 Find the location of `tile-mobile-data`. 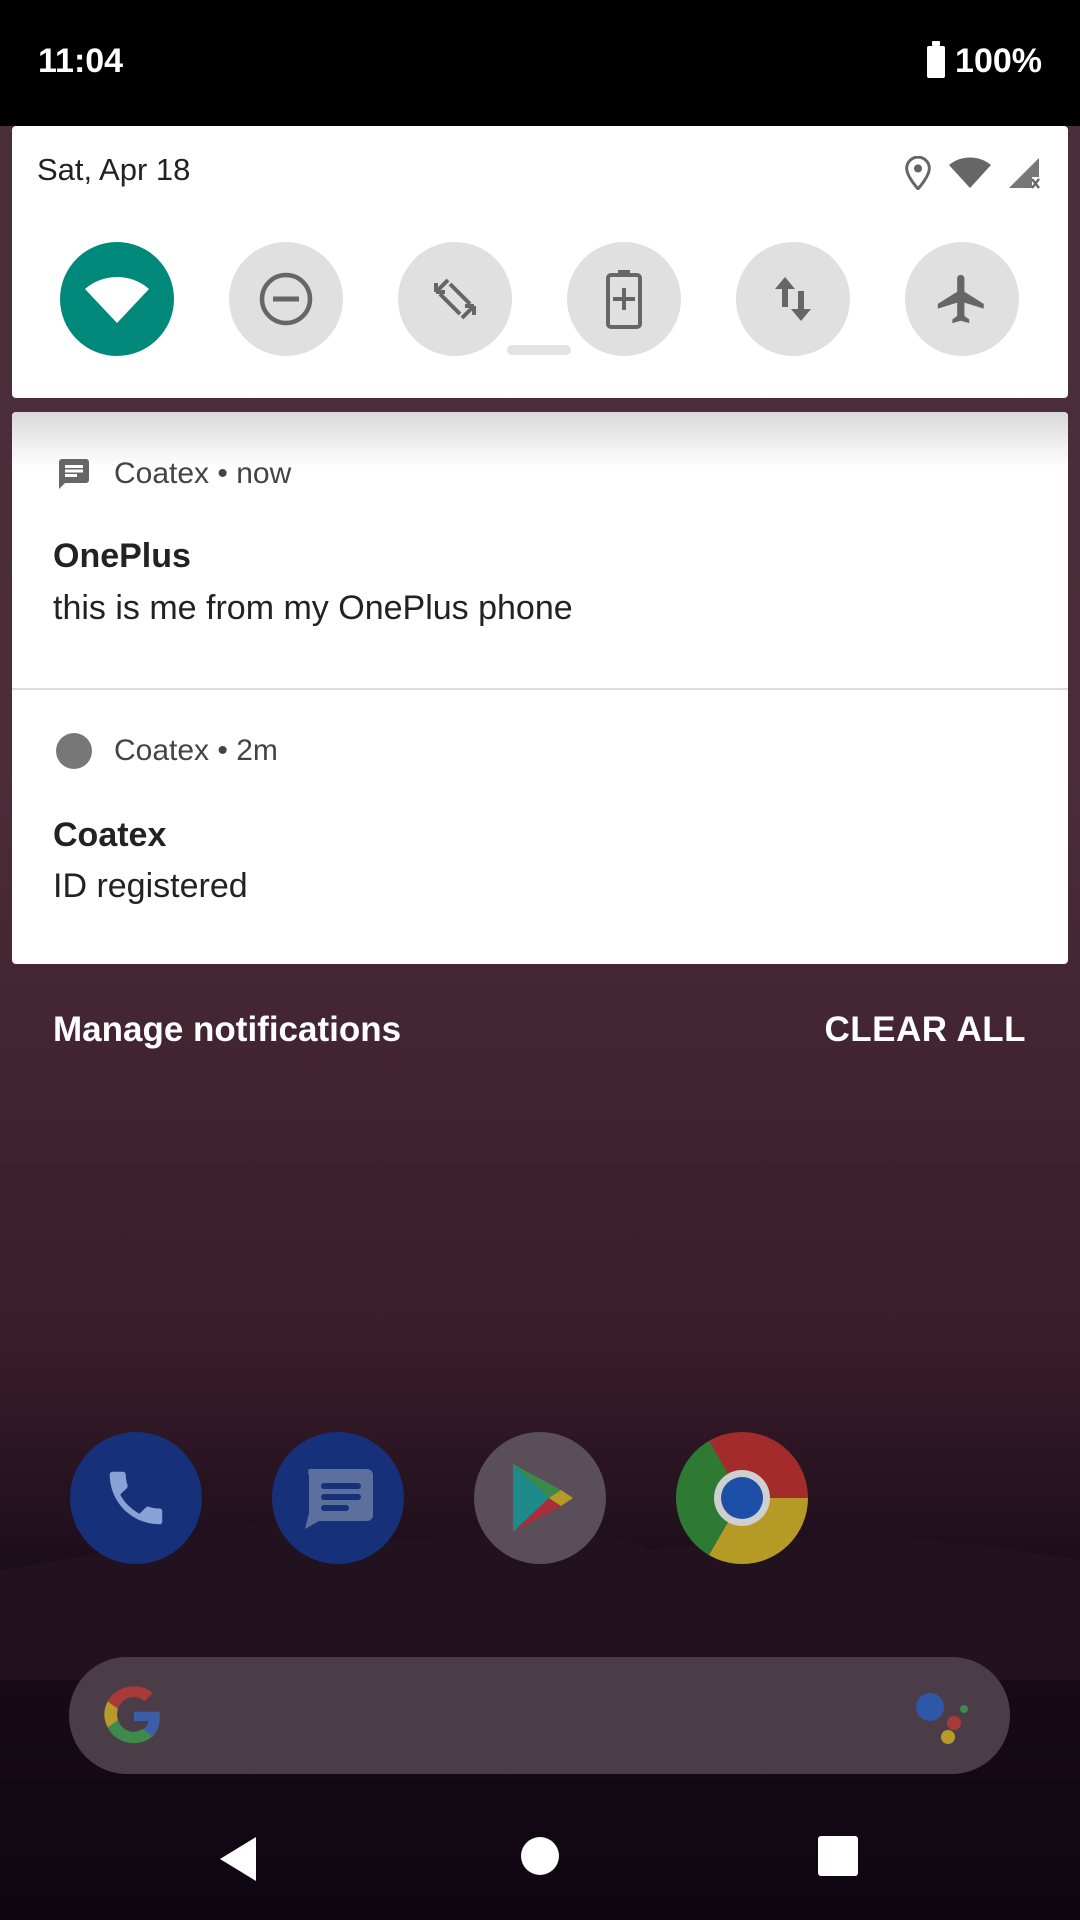

tile-mobile-data is located at coordinates (793, 299).